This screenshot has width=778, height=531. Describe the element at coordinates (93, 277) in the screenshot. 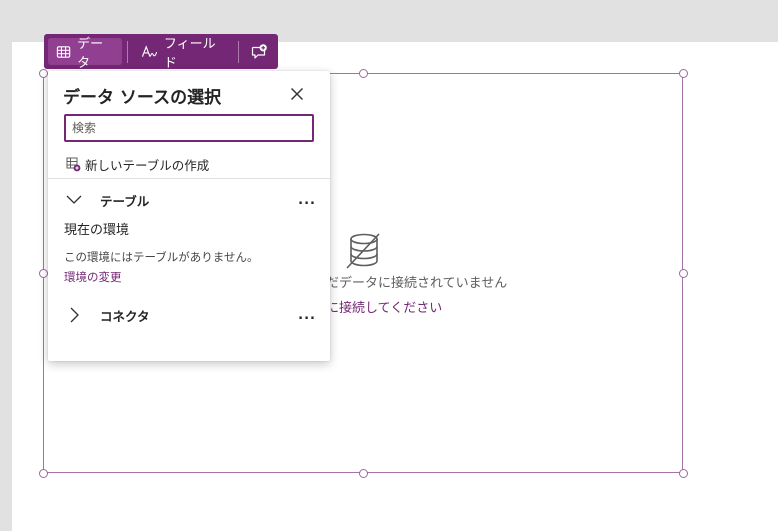

I see `change-environment-link: 環境の変更` at that location.